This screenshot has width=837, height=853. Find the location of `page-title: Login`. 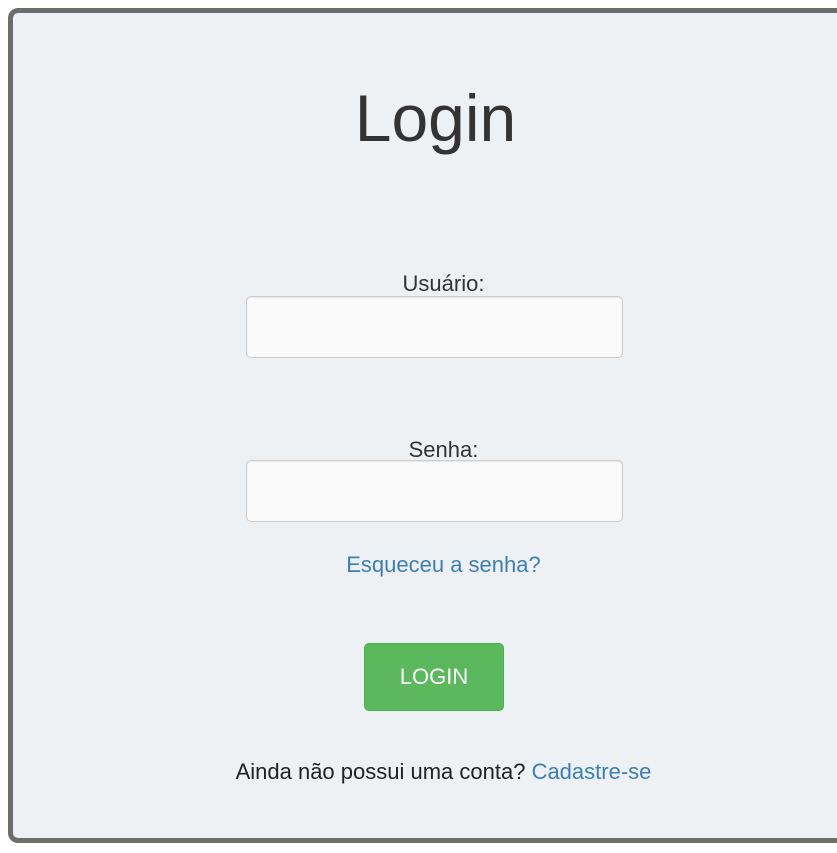

page-title: Login is located at coordinates (435, 118).